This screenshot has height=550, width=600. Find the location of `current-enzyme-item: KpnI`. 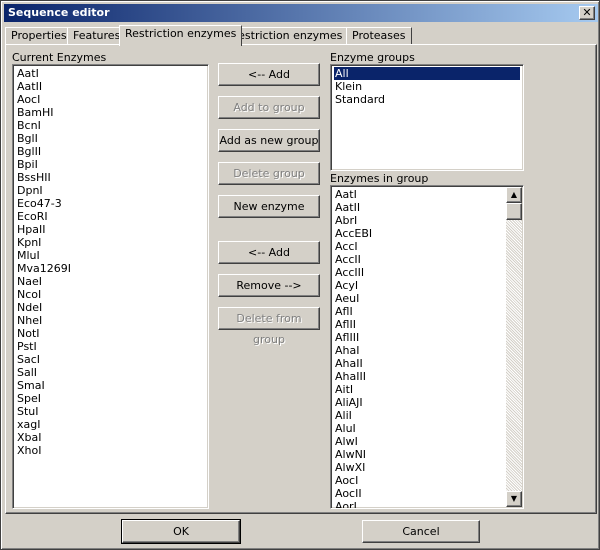

current-enzyme-item: KpnI is located at coordinates (110, 242).